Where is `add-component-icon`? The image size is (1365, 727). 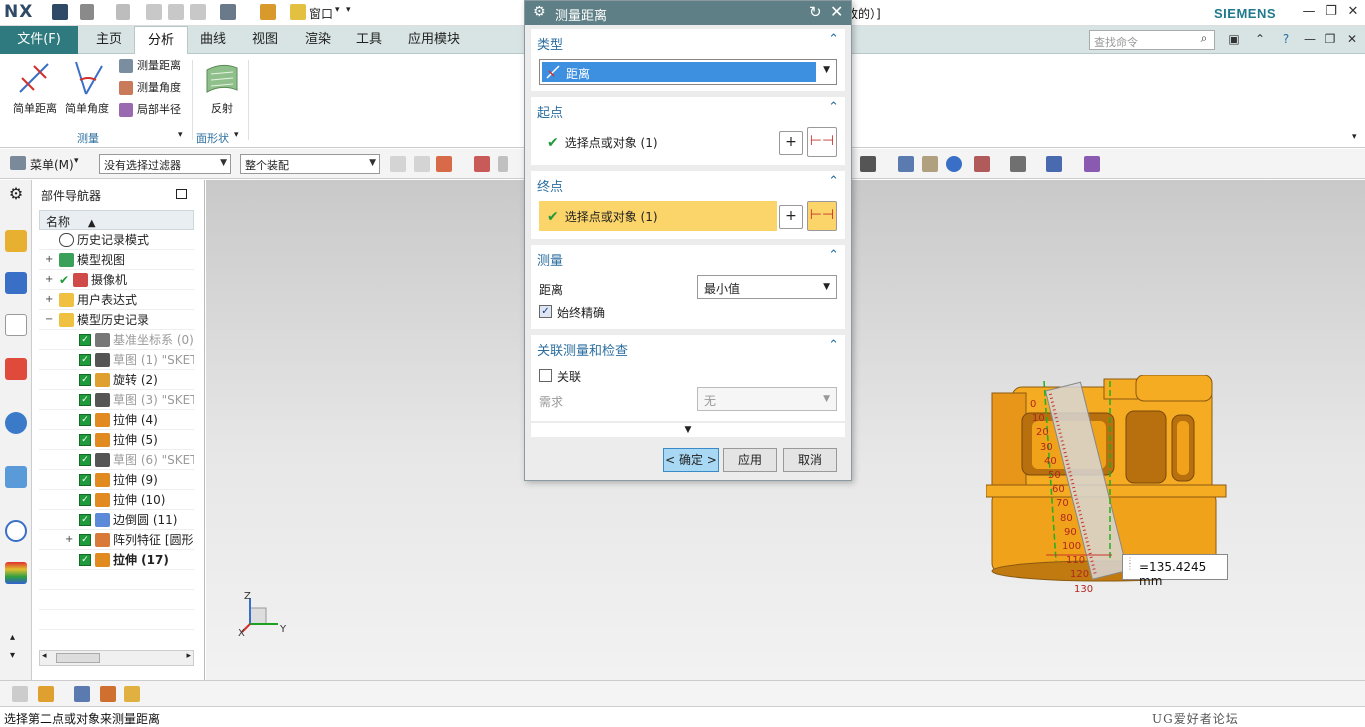
add-component-icon is located at coordinates (46, 694).